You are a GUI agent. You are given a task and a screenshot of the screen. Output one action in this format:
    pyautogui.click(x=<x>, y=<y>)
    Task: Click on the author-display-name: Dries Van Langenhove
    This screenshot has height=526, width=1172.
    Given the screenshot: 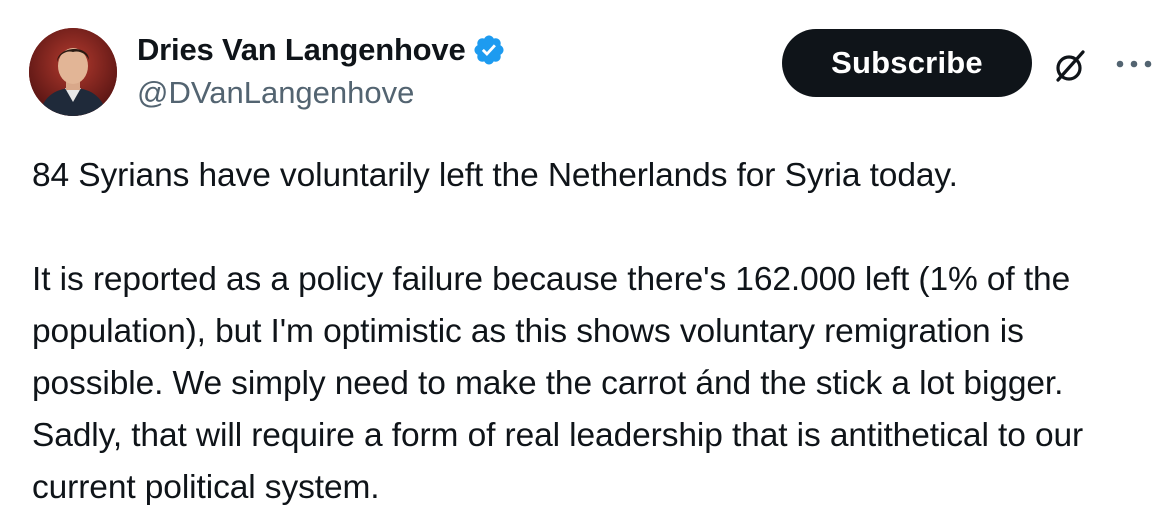 What is the action you would take?
    pyautogui.click(x=301, y=50)
    